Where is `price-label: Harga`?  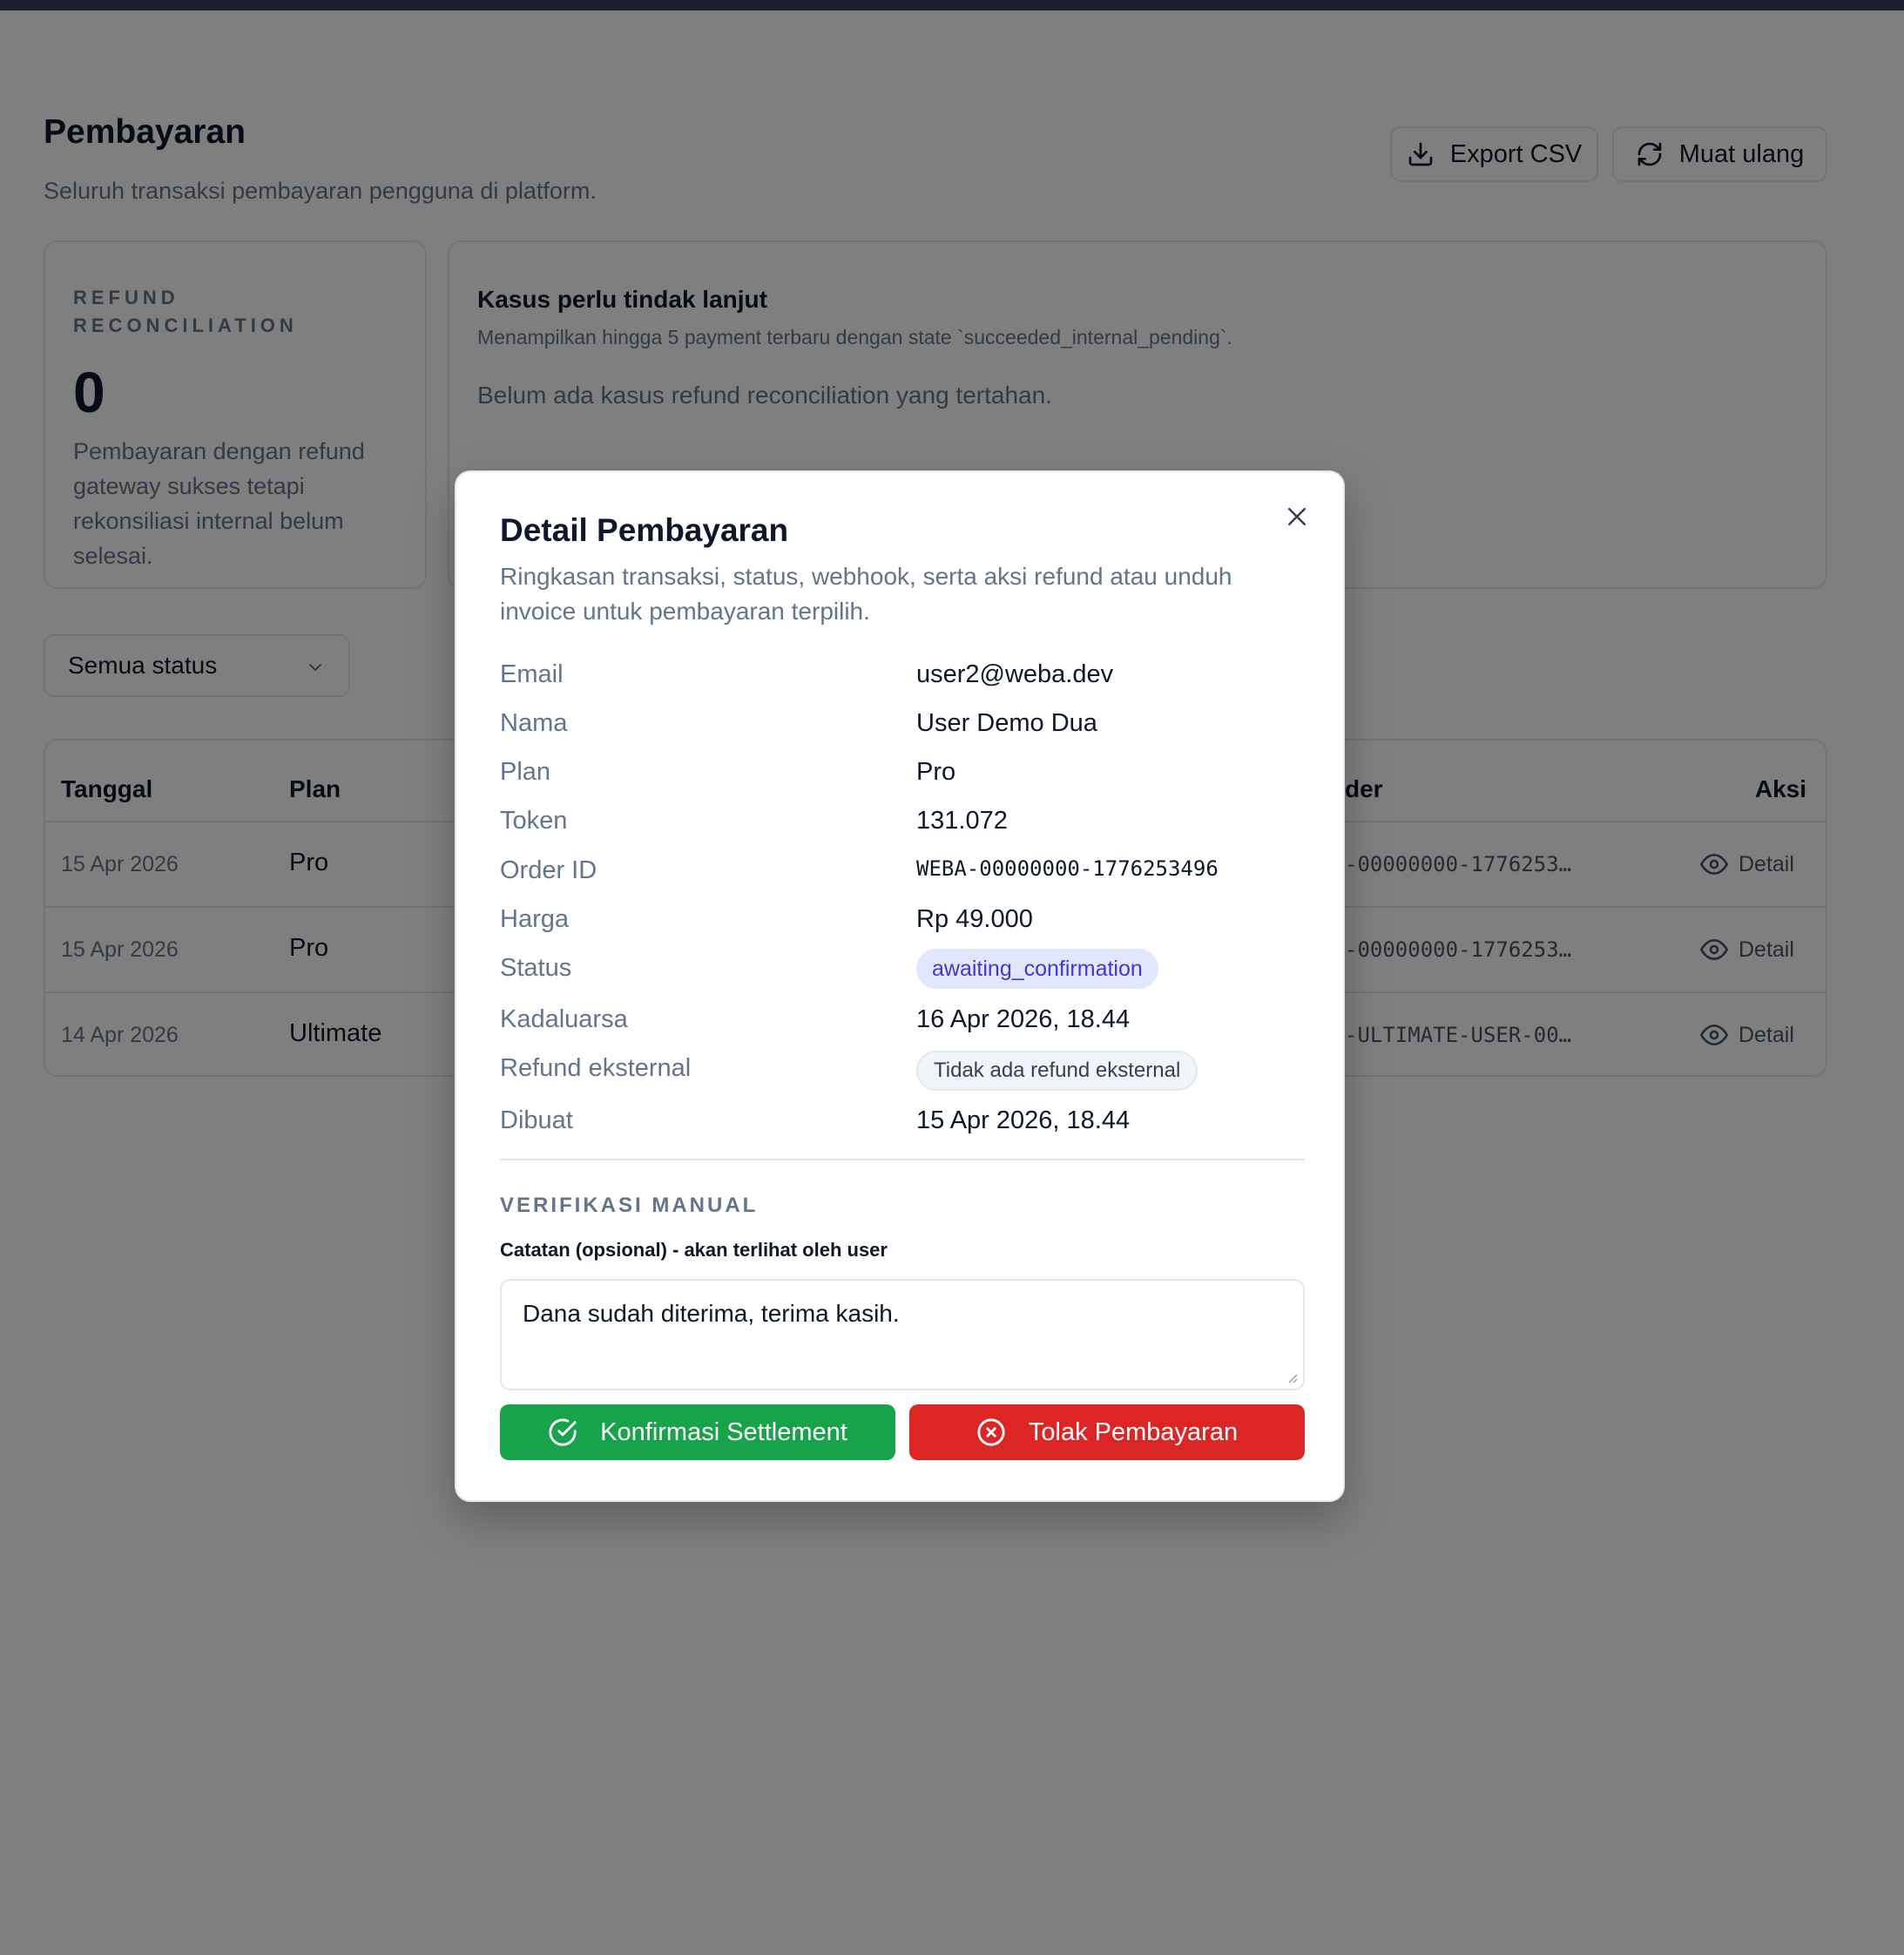 price-label: Harga is located at coordinates (534, 919).